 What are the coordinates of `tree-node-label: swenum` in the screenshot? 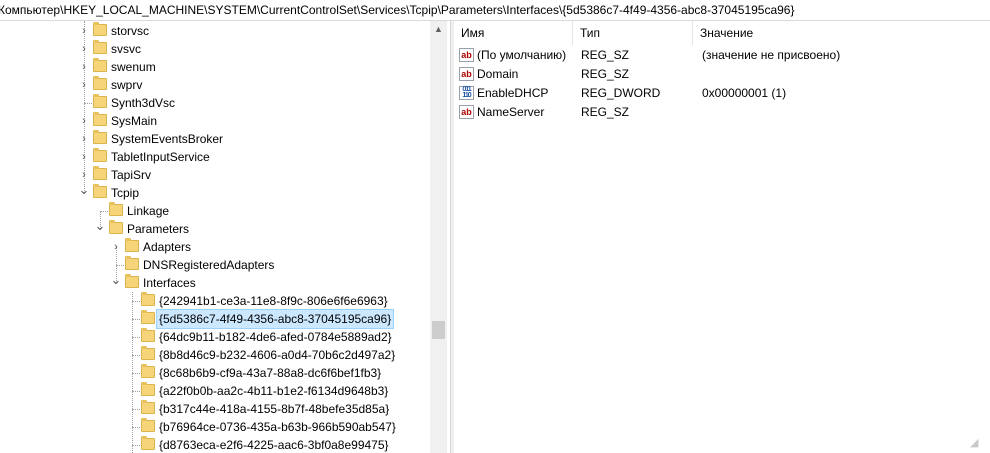 It's located at (133, 67).